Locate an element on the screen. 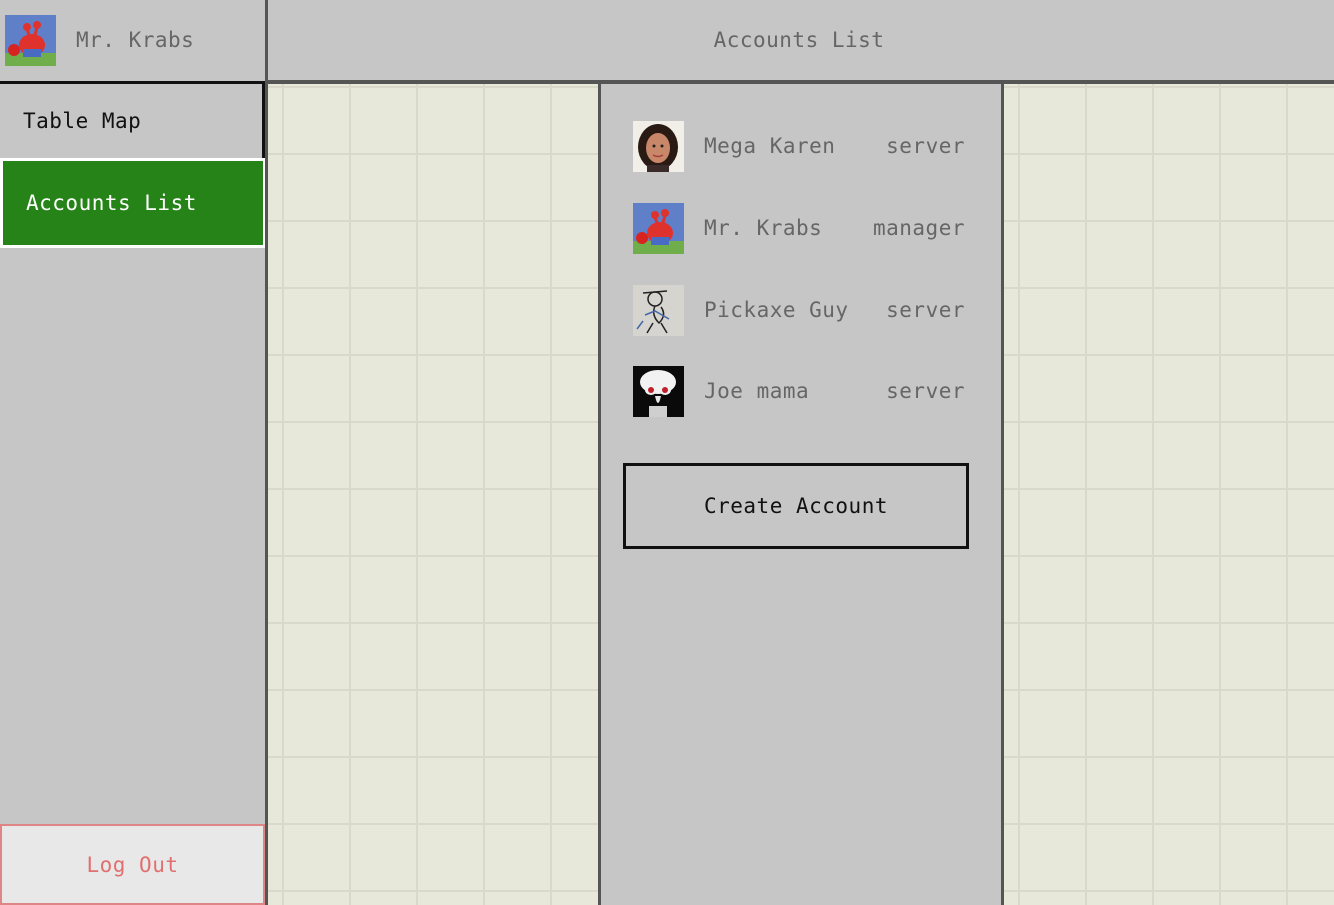 The width and height of the screenshot is (1334, 905). account-name: Mr. Krabs is located at coordinates (763, 228).